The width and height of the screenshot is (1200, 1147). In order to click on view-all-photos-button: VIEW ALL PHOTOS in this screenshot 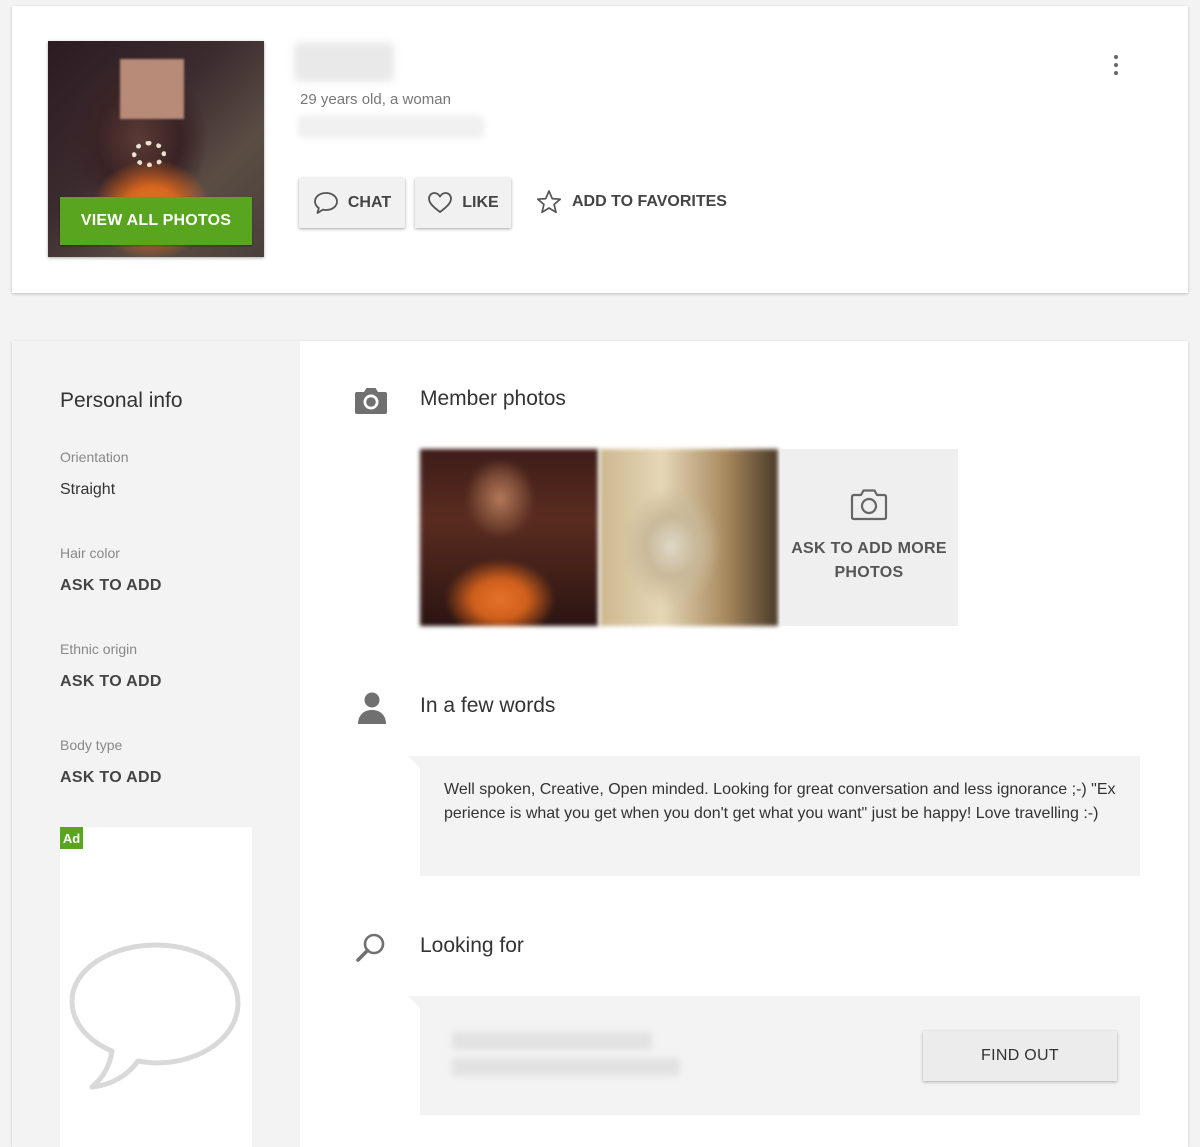, I will do `click(156, 221)`.